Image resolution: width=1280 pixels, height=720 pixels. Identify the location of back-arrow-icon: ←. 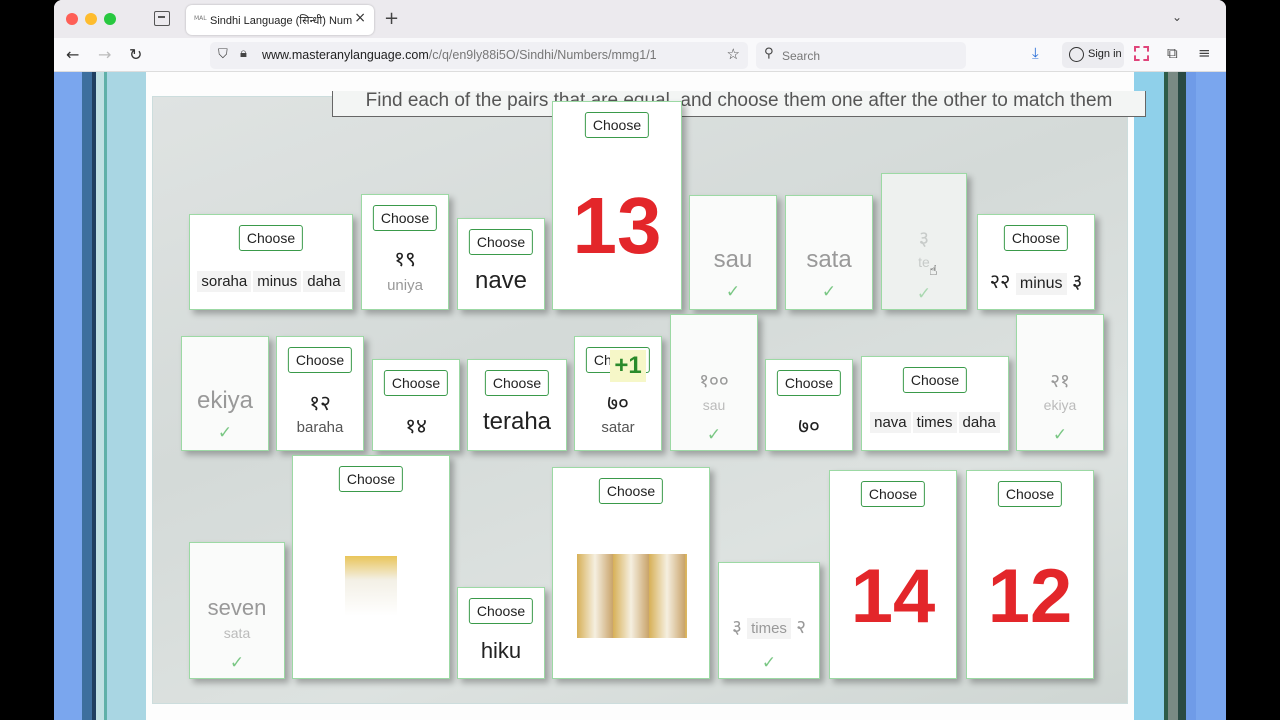
(72, 54).